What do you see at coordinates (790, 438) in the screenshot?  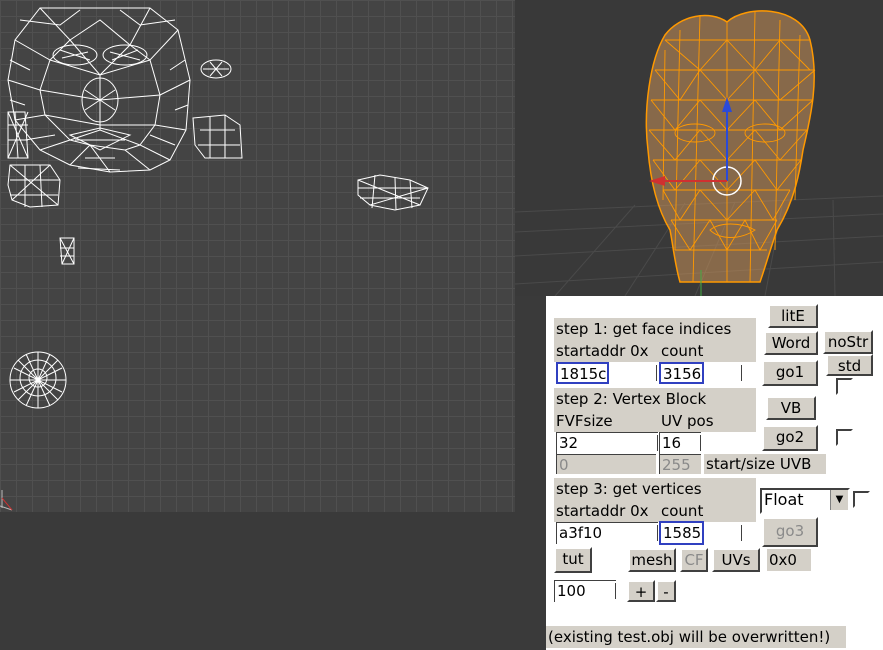 I see `go2-button: go2` at bounding box center [790, 438].